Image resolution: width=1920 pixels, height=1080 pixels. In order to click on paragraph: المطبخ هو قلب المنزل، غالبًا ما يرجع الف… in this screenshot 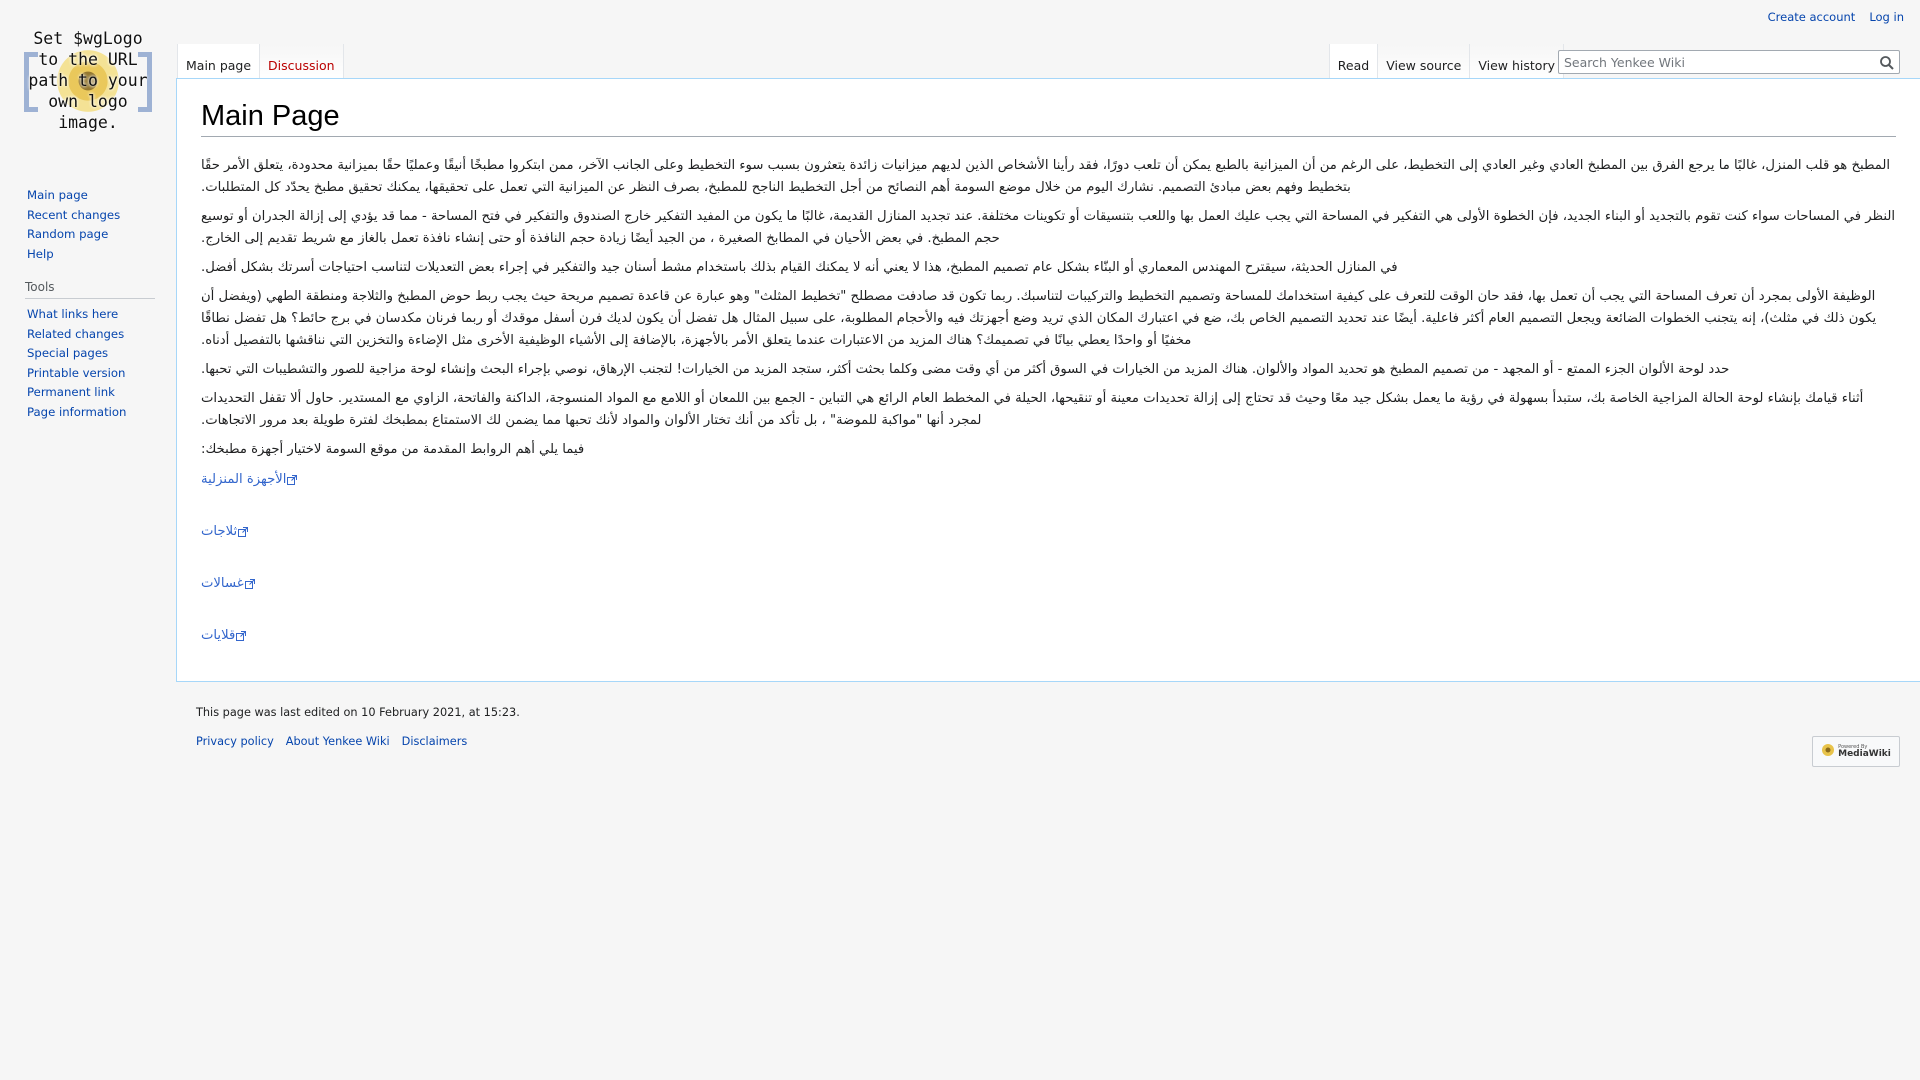, I will do `click(1046, 176)`.